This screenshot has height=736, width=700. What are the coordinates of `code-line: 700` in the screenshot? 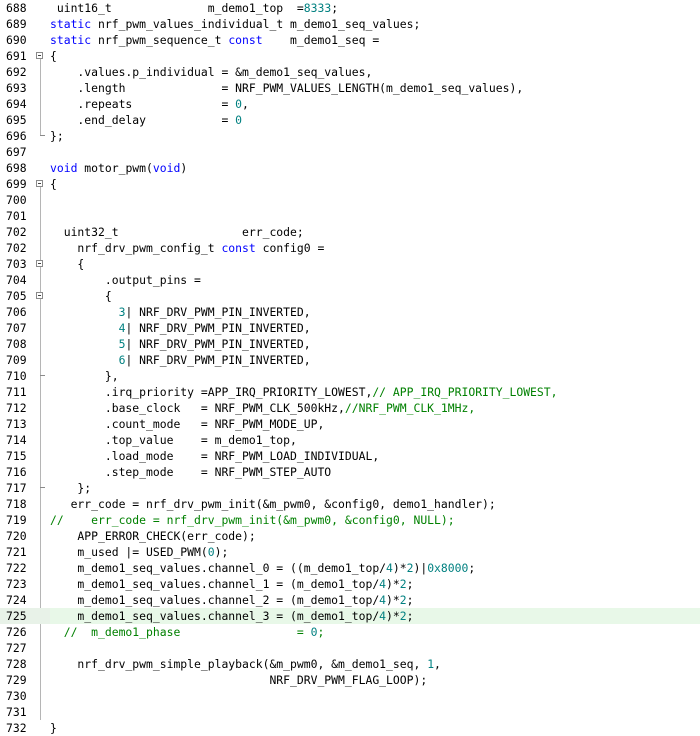 It's located at (350, 200).